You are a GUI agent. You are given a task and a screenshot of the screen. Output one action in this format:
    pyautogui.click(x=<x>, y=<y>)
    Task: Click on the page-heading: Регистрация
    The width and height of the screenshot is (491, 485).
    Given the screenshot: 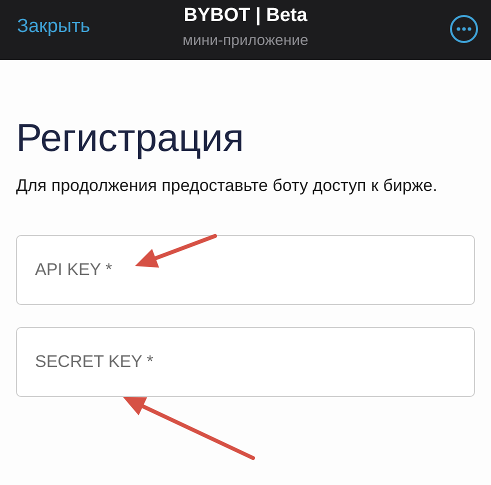 What is the action you would take?
    pyautogui.click(x=130, y=139)
    